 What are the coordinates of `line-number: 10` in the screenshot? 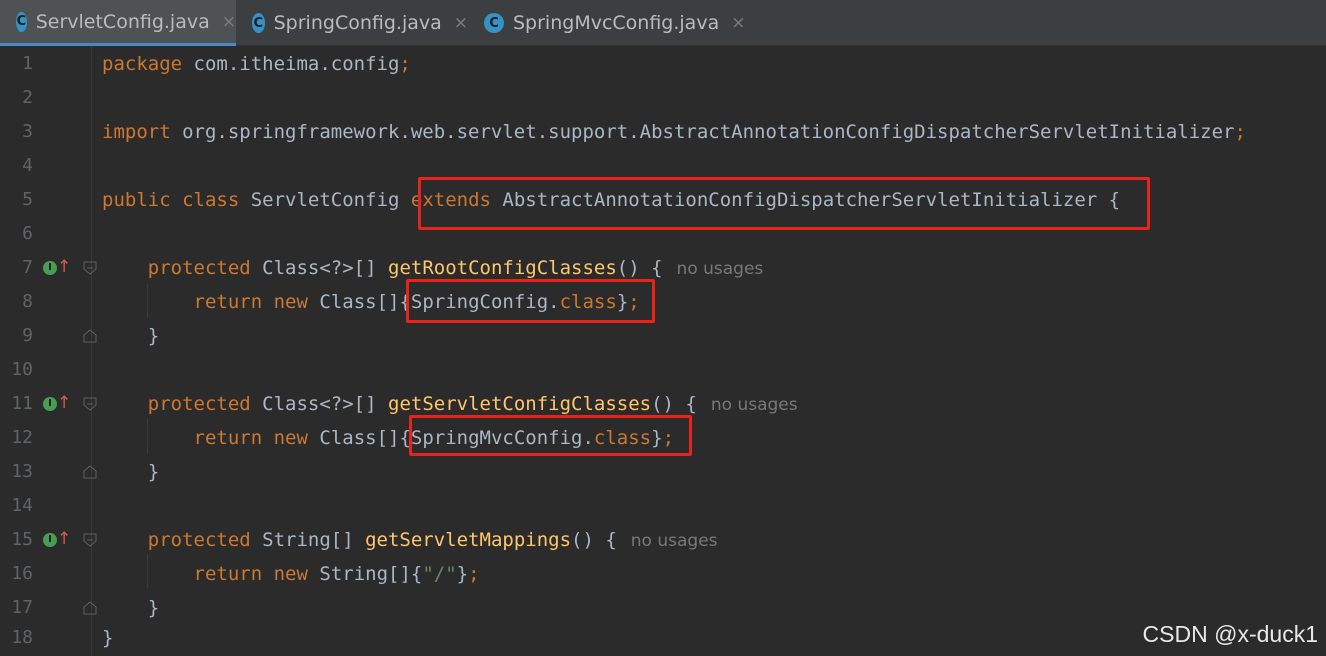 It's located at (22, 369).